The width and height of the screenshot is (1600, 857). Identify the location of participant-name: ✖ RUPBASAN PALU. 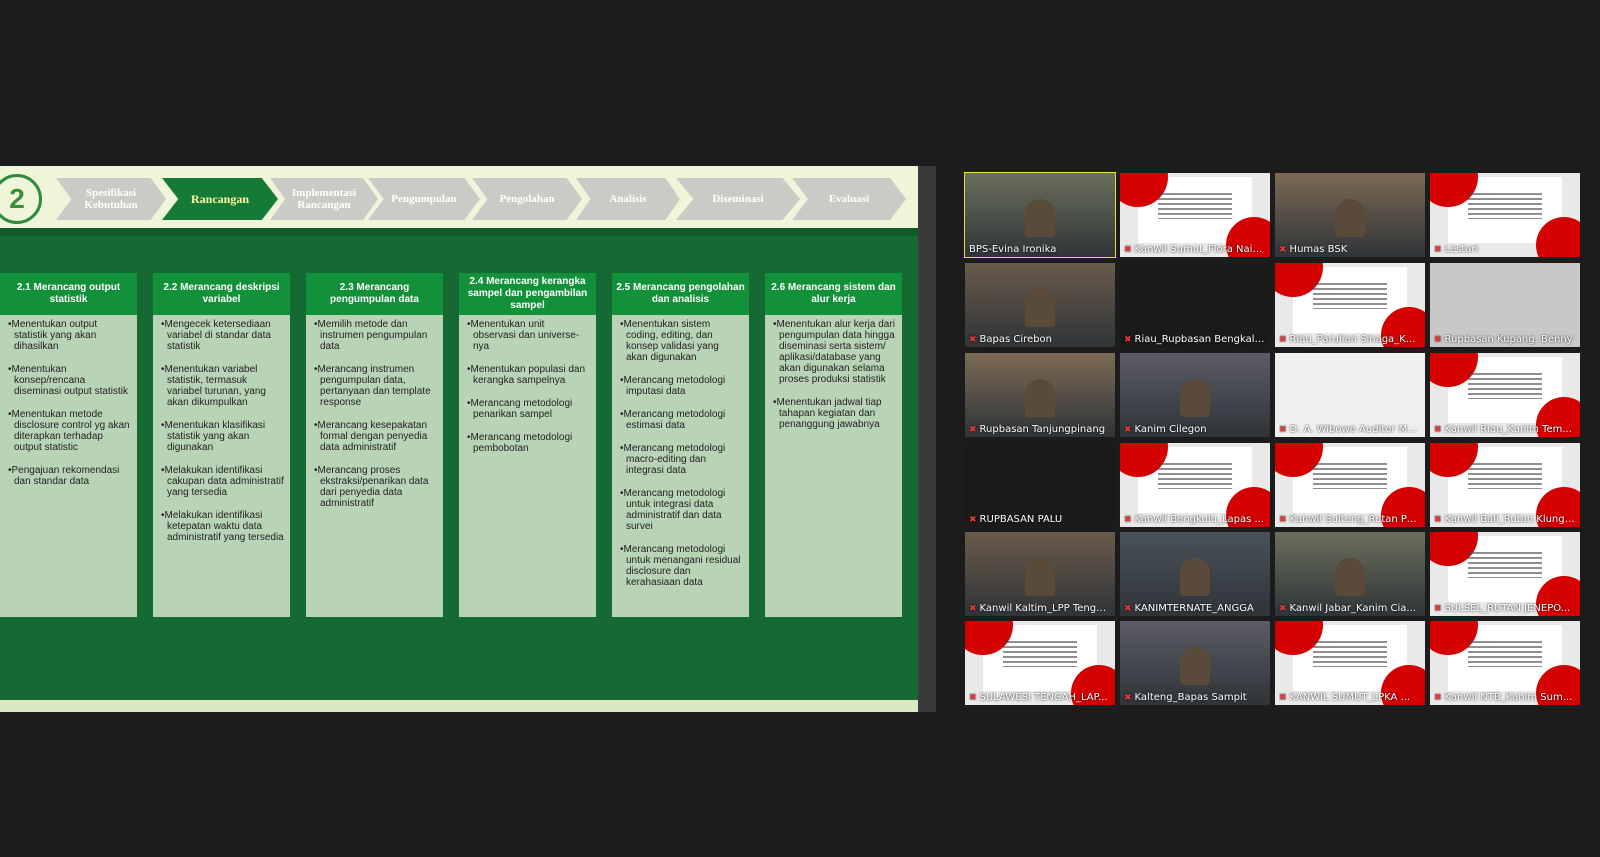
(1016, 519).